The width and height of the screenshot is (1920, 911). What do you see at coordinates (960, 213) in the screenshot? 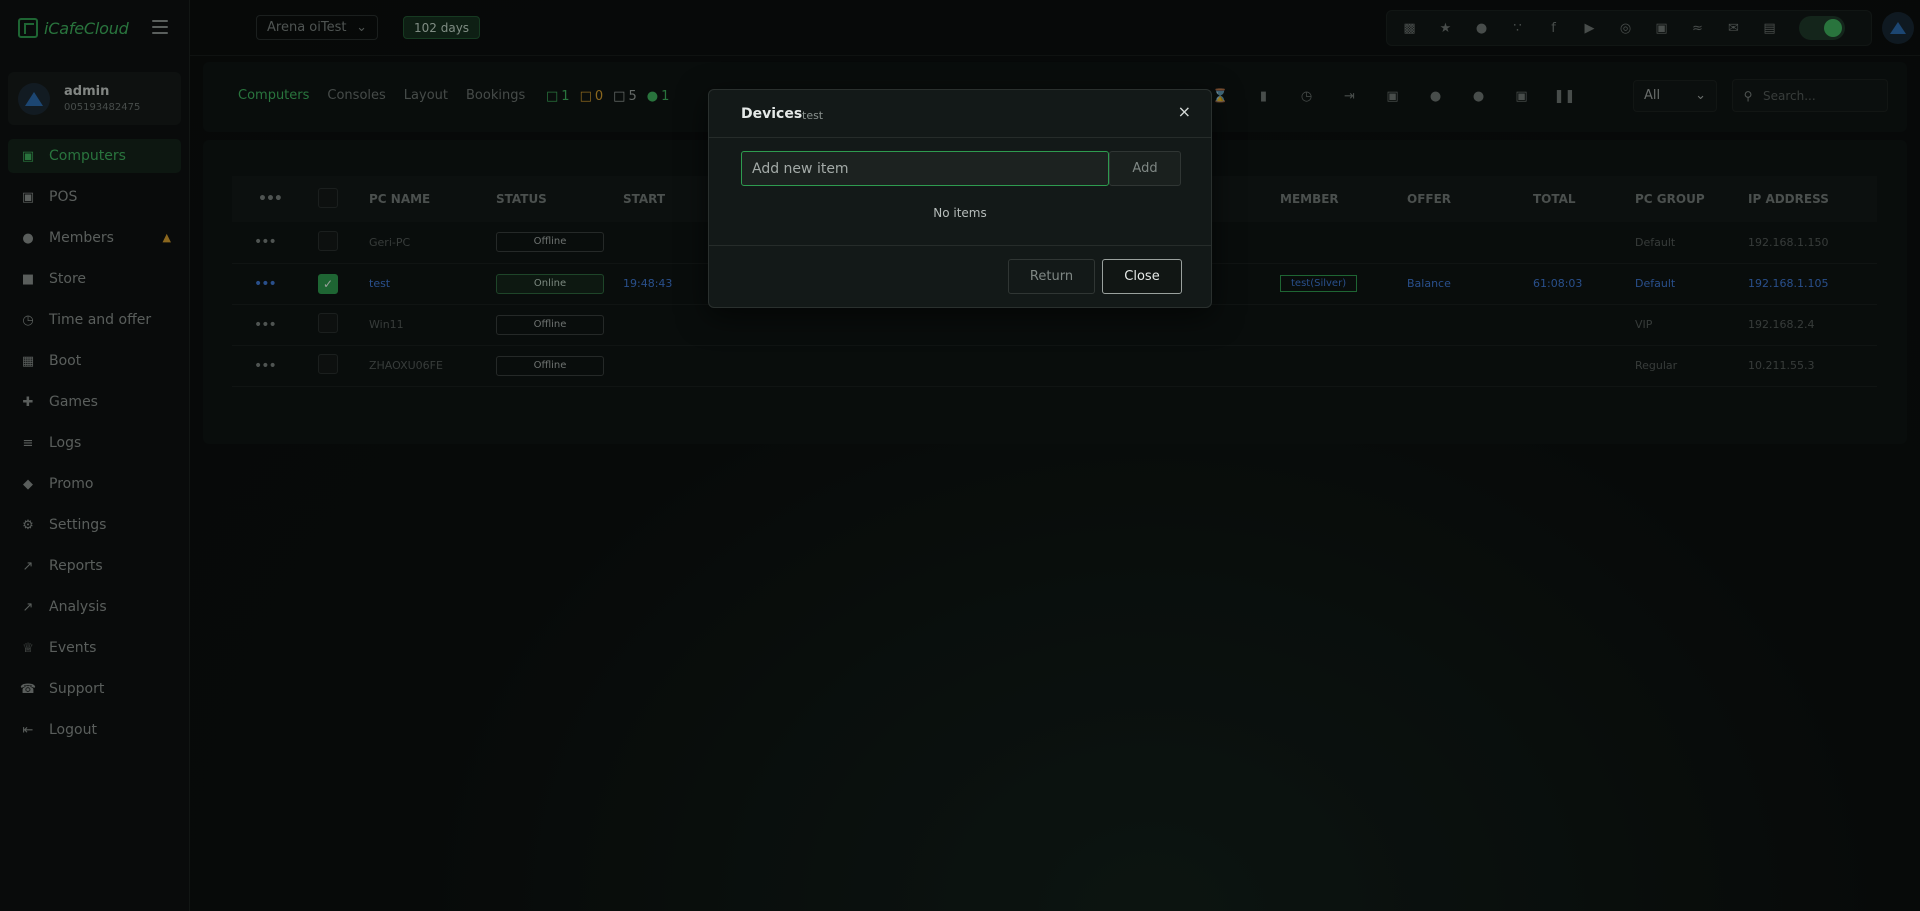
I see `empty-state-text: No items` at bounding box center [960, 213].